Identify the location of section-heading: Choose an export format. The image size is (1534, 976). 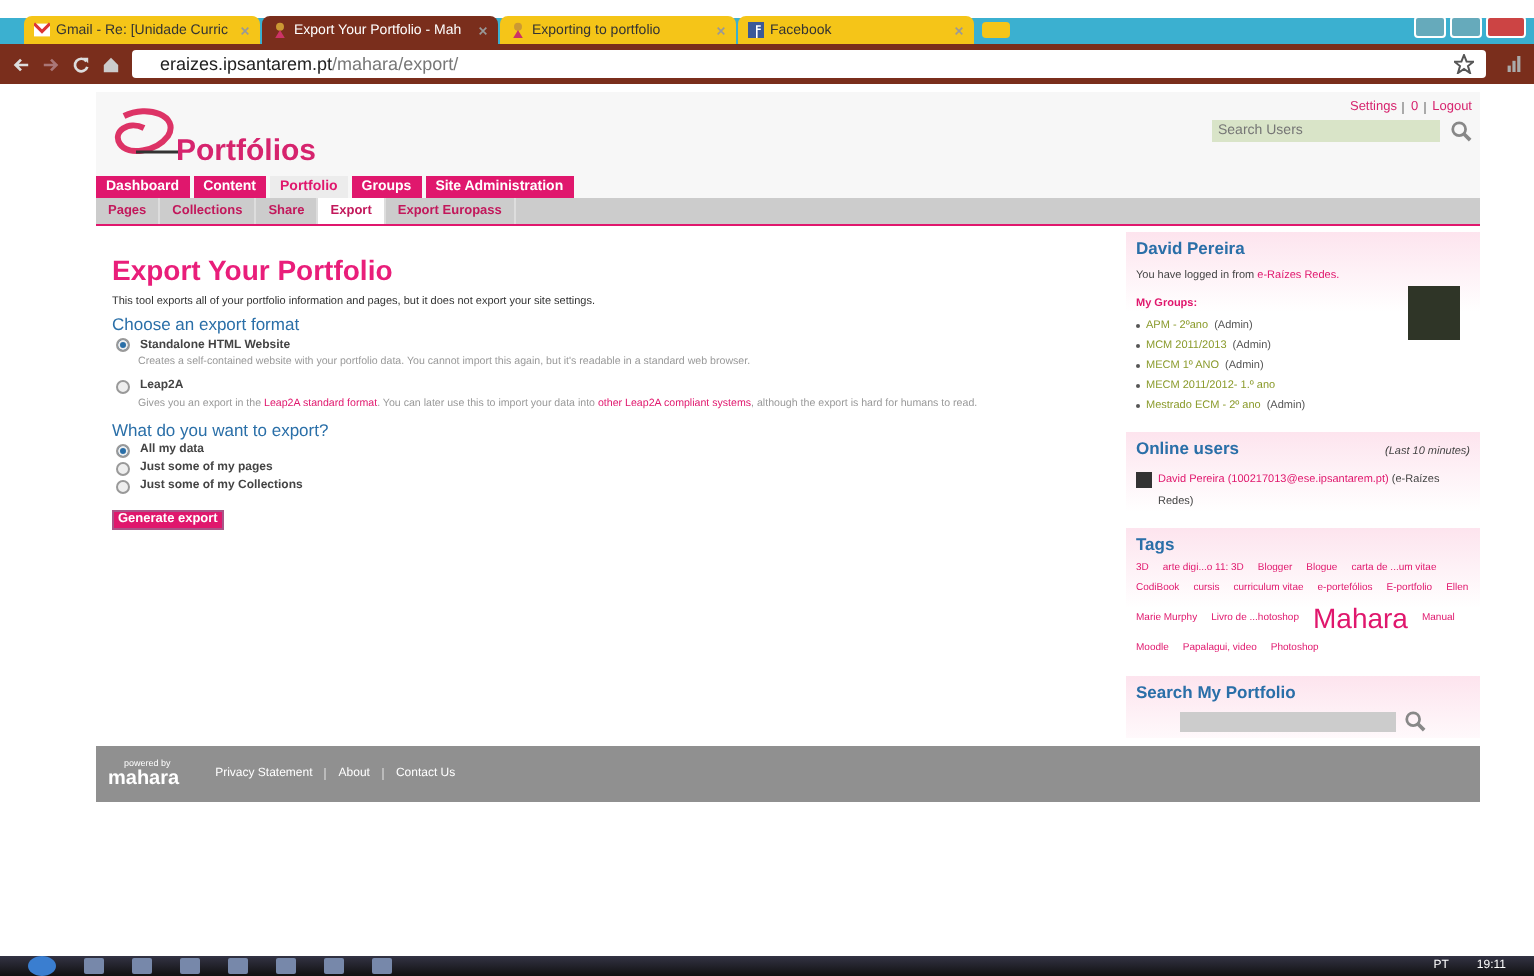
(207, 324).